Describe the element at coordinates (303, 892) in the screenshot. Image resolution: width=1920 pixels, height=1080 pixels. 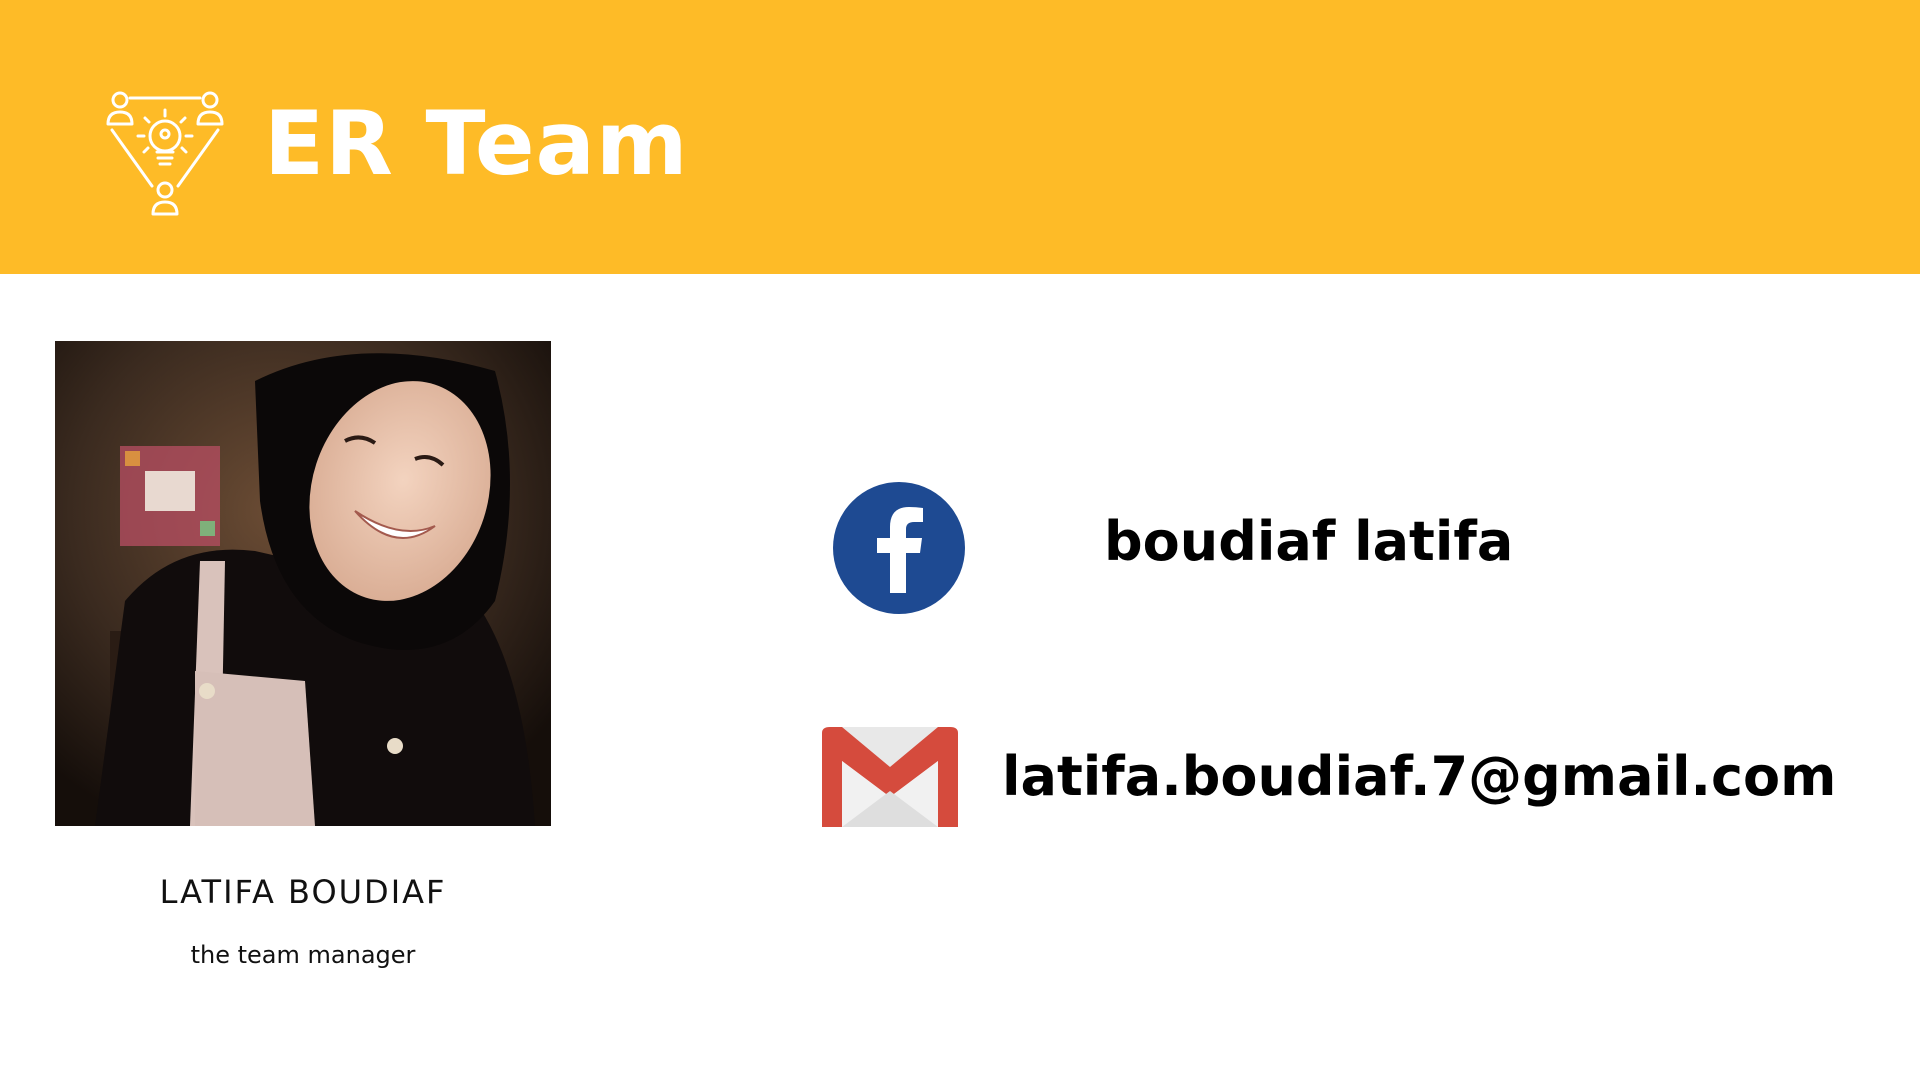
I see `profile-name: LATIFA BOUDIAF` at that location.